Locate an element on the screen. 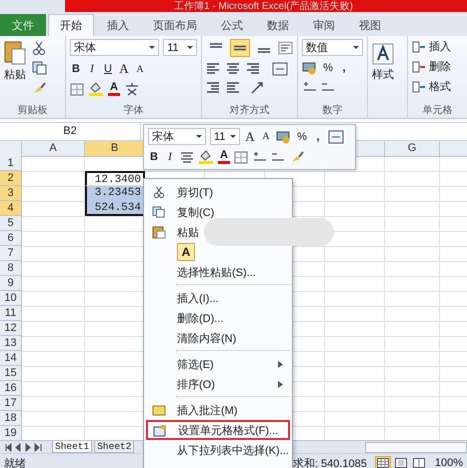 This screenshot has width=467, height=468. wrap-text-icon is located at coordinates (285, 48).